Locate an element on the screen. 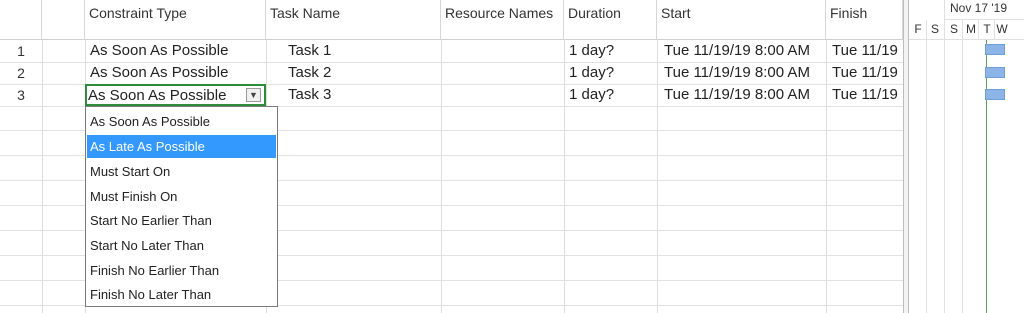  header-resource-names: Resource Names is located at coordinates (502, 20).